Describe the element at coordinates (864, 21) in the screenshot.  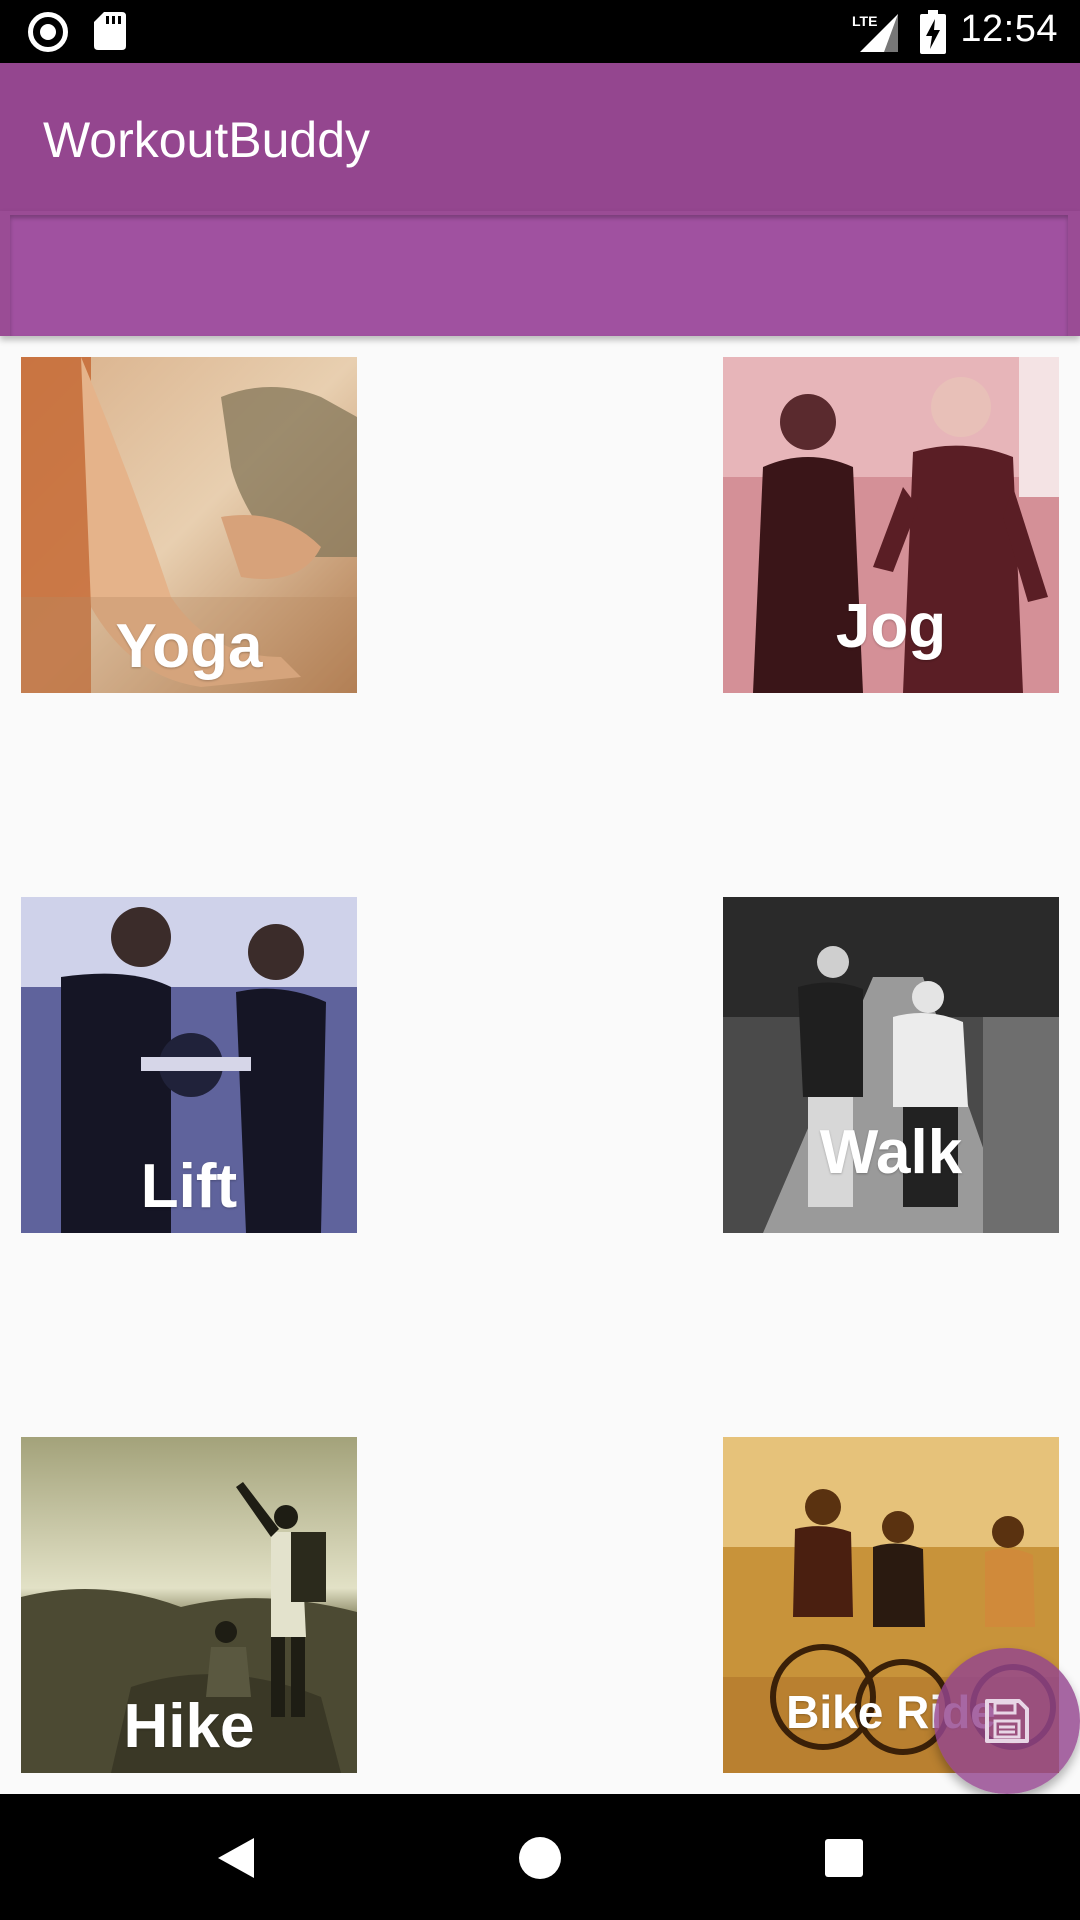
I see `lte-text: LTE` at that location.